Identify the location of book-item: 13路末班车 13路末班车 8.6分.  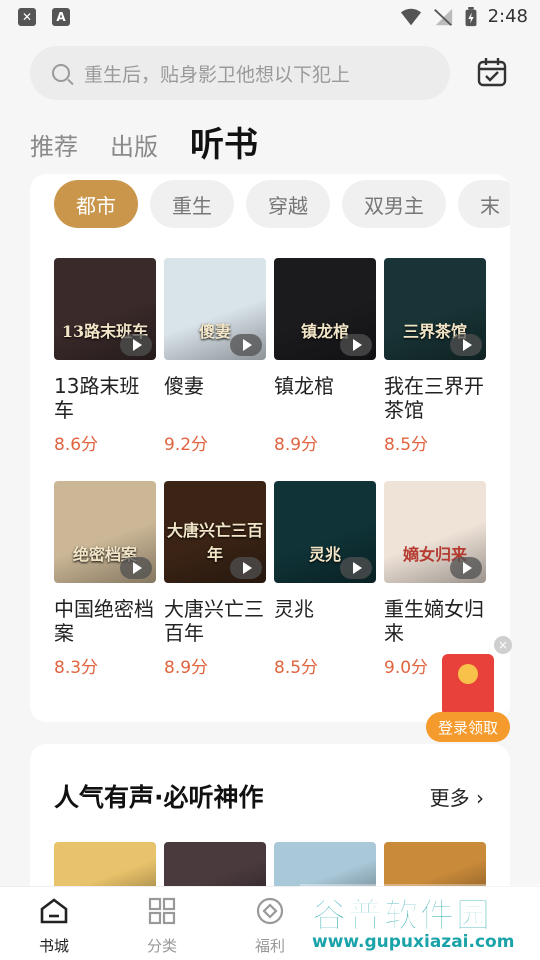
(105, 356).